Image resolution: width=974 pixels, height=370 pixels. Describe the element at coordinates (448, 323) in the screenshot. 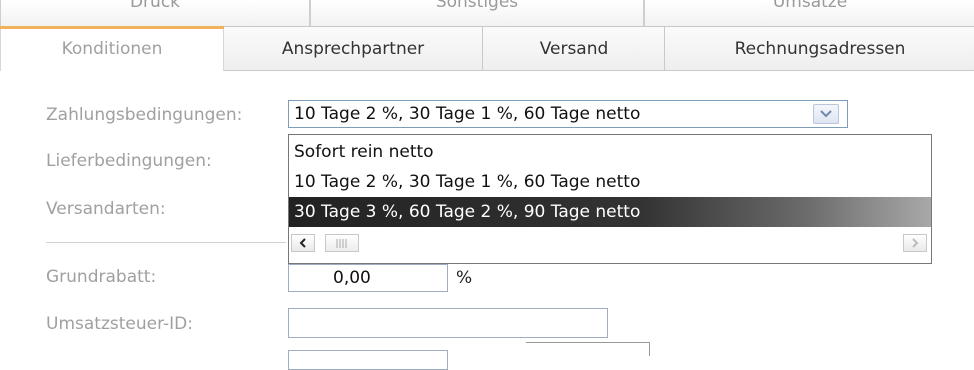

I see `umsatzsteuer-input` at that location.